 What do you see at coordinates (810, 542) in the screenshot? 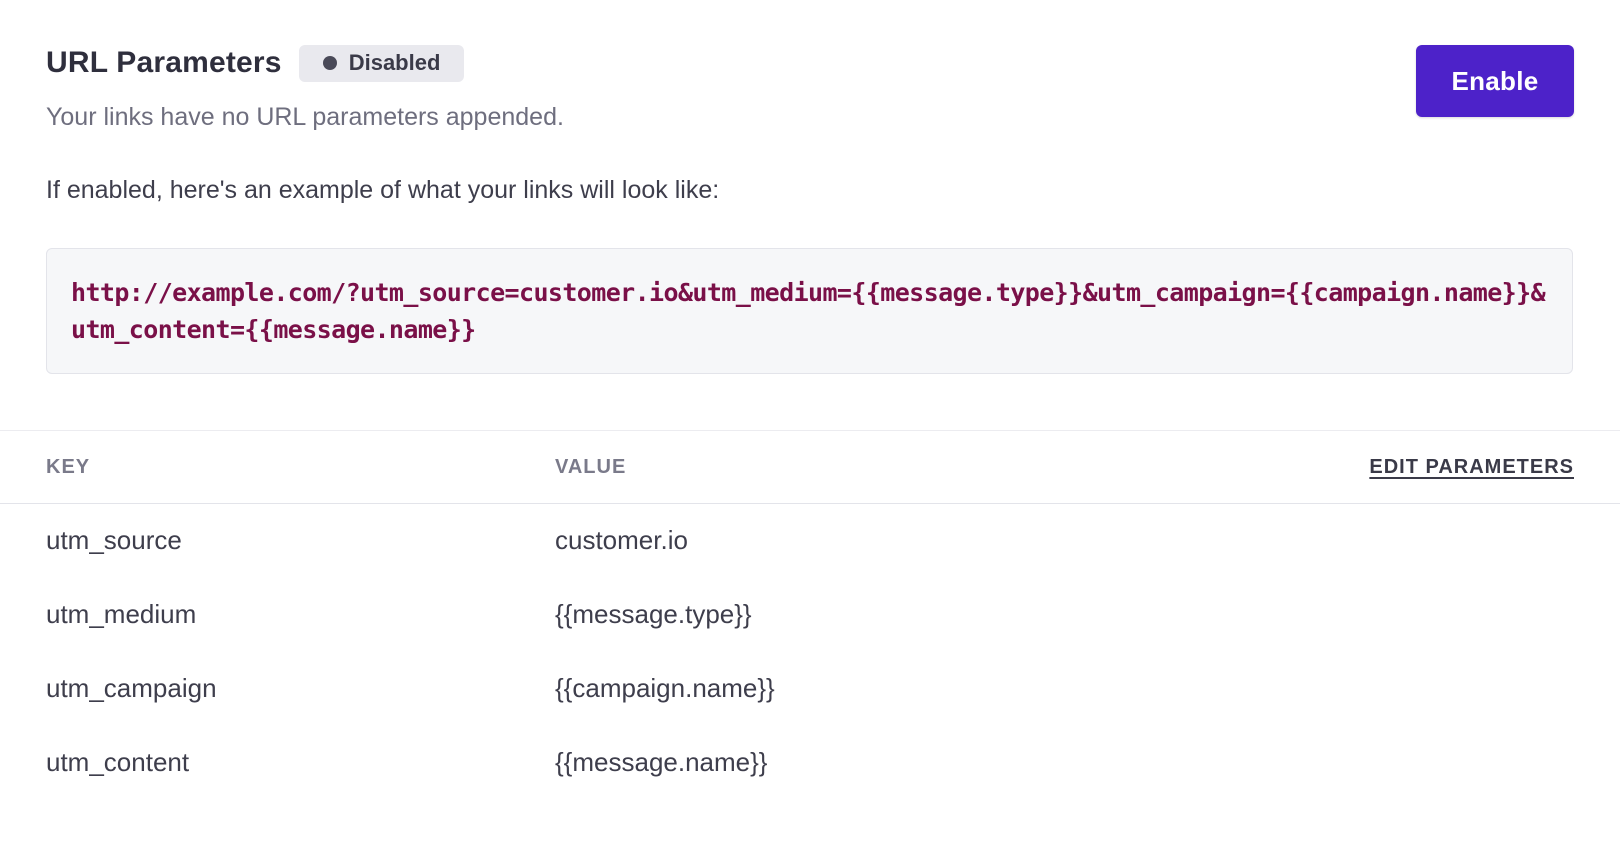
I see `table-row: utm_source customer.io` at bounding box center [810, 542].